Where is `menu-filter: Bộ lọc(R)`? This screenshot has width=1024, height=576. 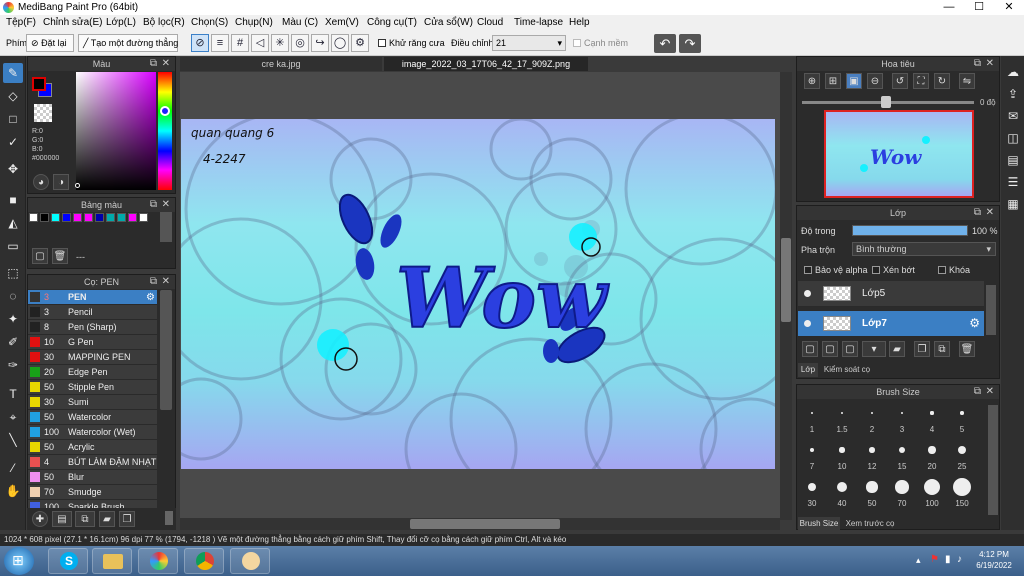
menu-filter: Bộ lọc(R) is located at coordinates (164, 22).